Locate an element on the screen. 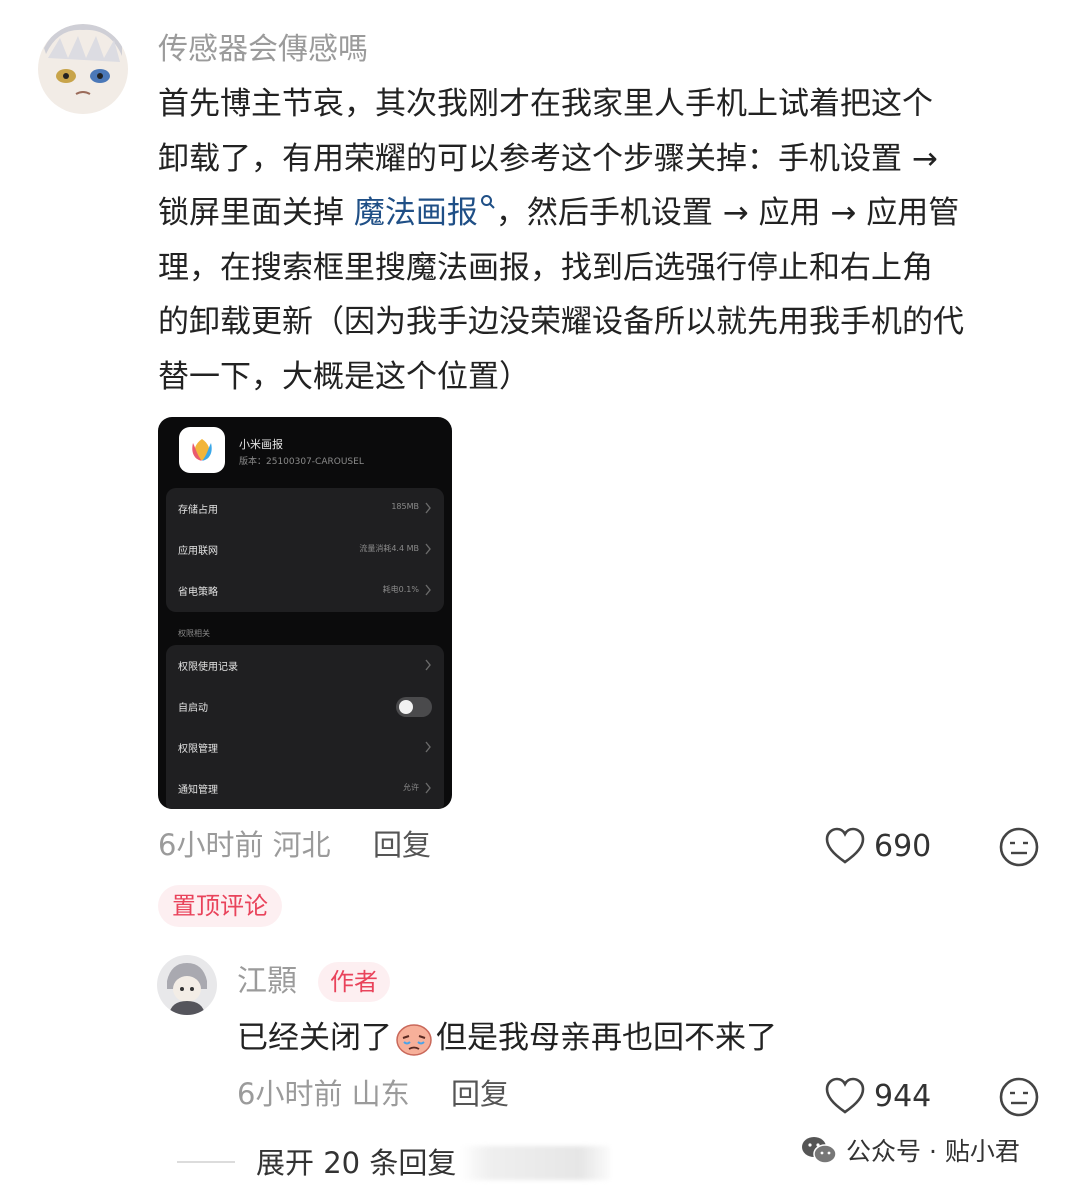 This screenshot has height=1196, width=1080. like-count: 690 is located at coordinates (903, 846).